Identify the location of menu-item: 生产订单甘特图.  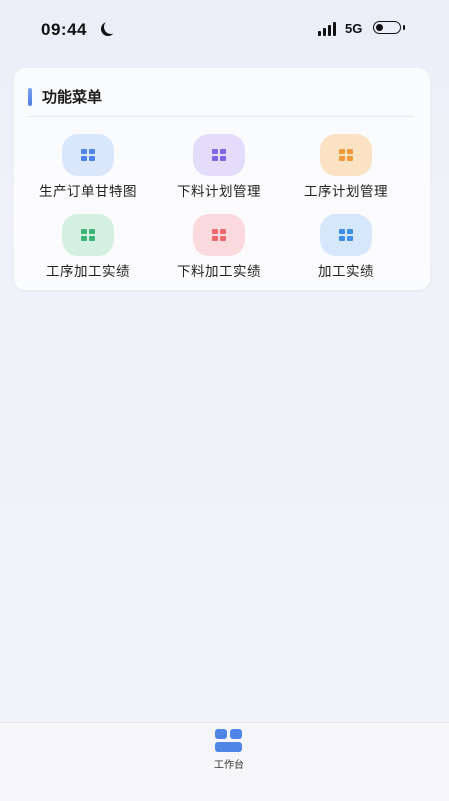
(88, 170).